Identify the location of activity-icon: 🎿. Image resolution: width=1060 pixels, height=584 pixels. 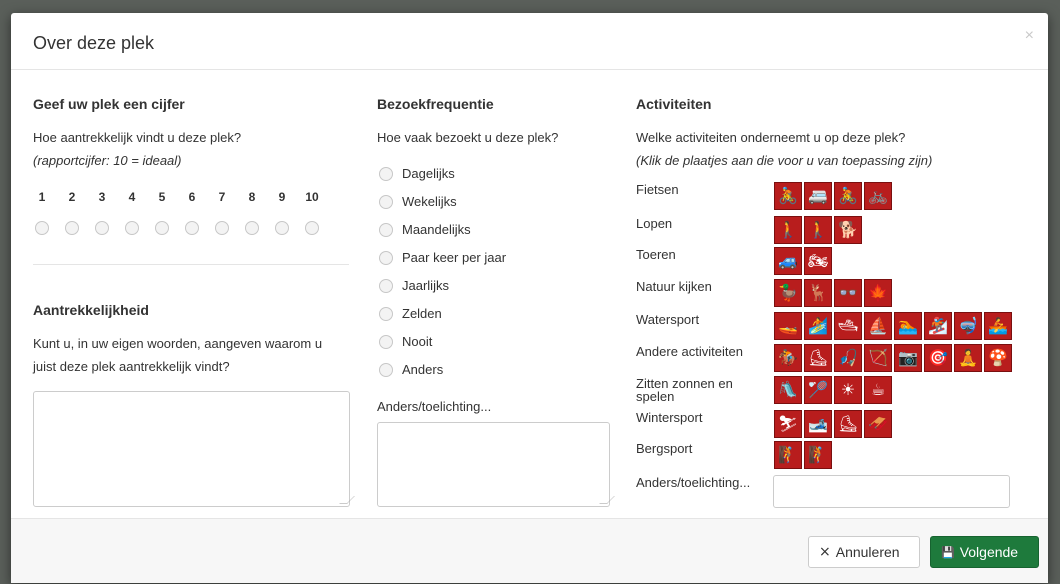
(818, 424).